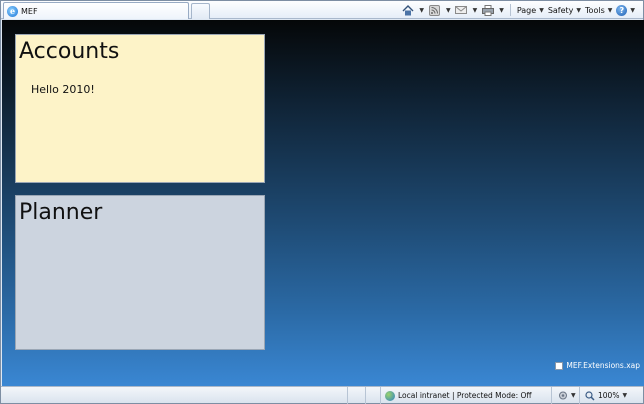  What do you see at coordinates (622, 10) in the screenshot?
I see `help-icon: ?` at bounding box center [622, 10].